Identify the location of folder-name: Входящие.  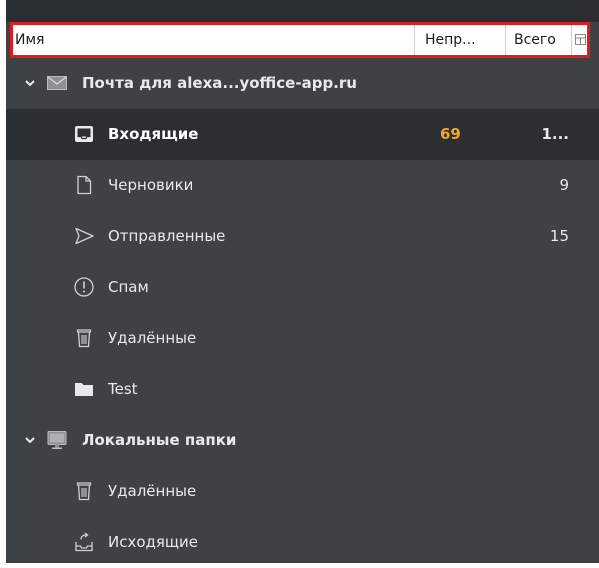
(153, 134).